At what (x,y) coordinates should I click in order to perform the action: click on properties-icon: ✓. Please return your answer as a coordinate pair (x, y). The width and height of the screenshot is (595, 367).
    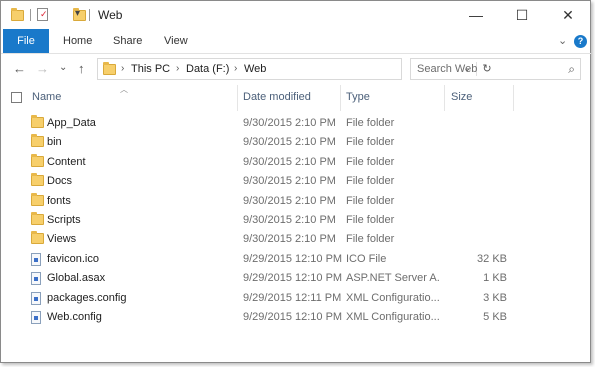
    Looking at the image, I should click on (42, 14).